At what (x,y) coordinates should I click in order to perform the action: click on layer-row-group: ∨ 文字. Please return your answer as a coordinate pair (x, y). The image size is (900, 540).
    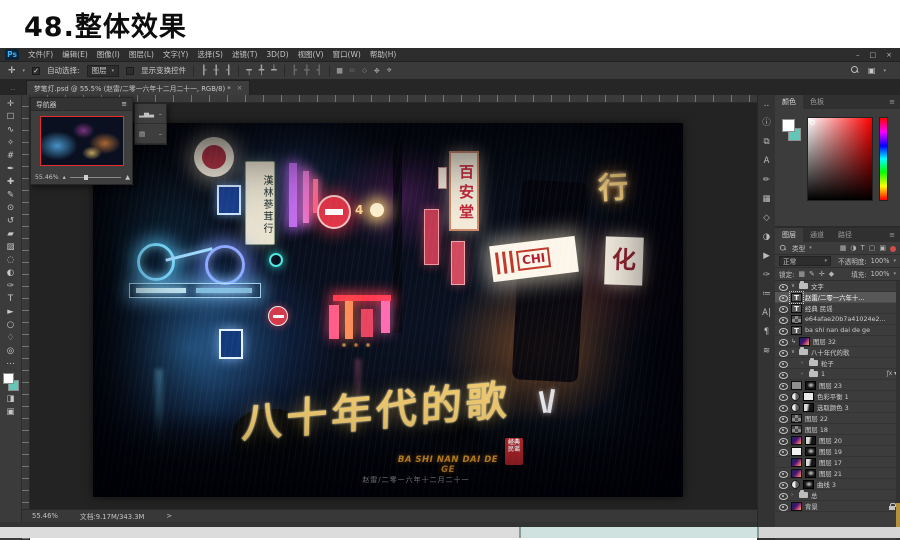
    Looking at the image, I should click on (837, 286).